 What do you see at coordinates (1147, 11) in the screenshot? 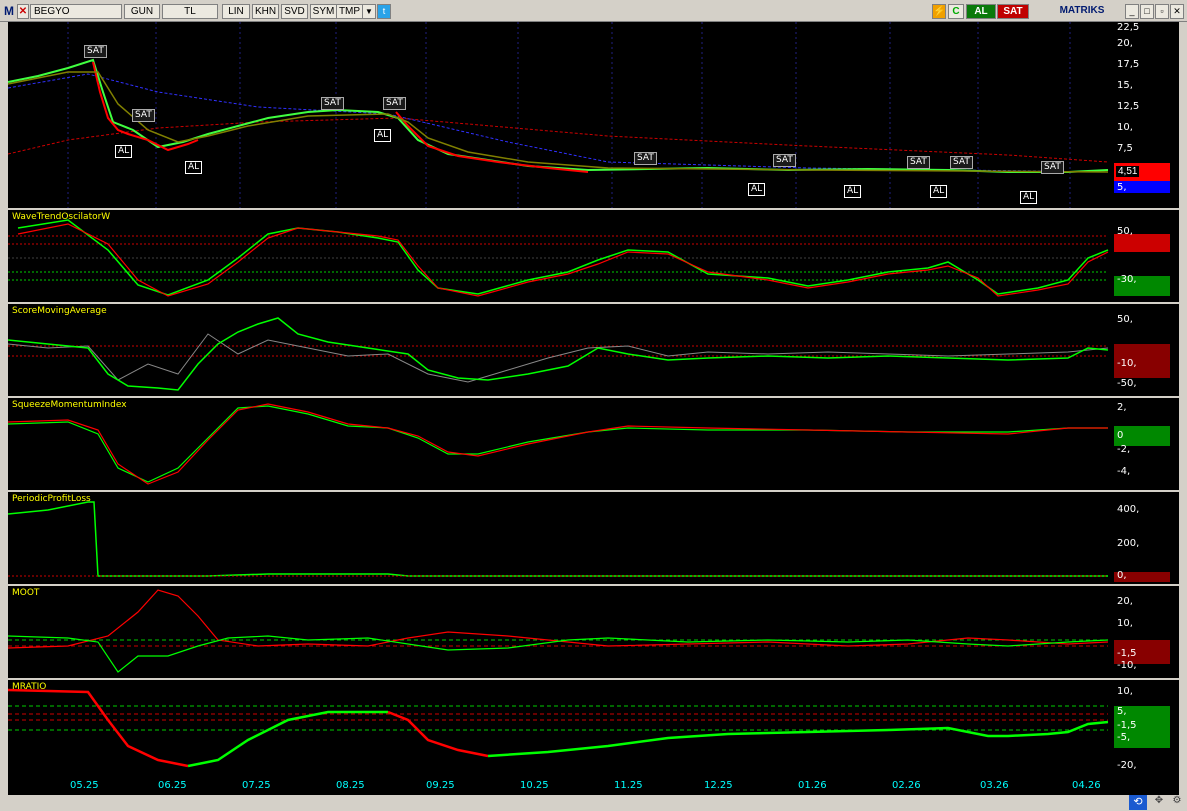
I see `maximize-icon: □` at bounding box center [1147, 11].